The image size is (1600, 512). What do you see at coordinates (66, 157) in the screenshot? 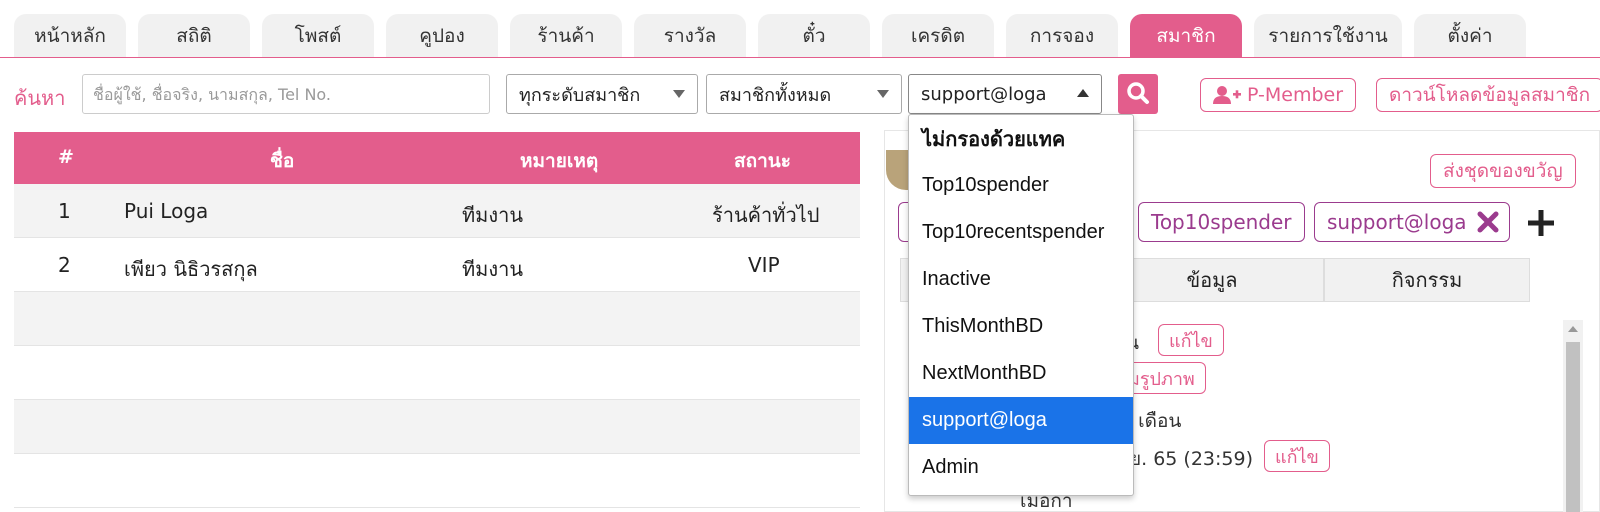
I see `header-num: #` at bounding box center [66, 157].